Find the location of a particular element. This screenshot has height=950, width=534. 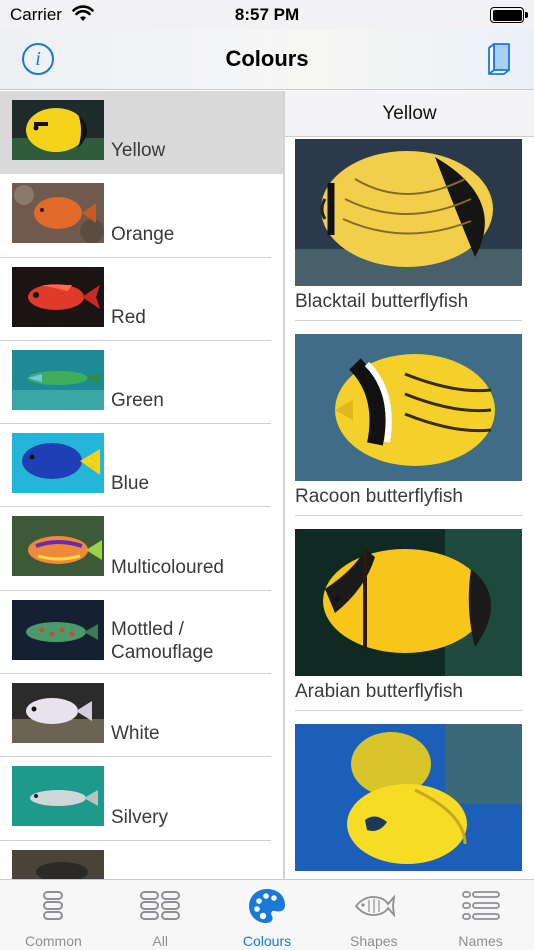

navigation-bar: i Colours is located at coordinates (267, 60).